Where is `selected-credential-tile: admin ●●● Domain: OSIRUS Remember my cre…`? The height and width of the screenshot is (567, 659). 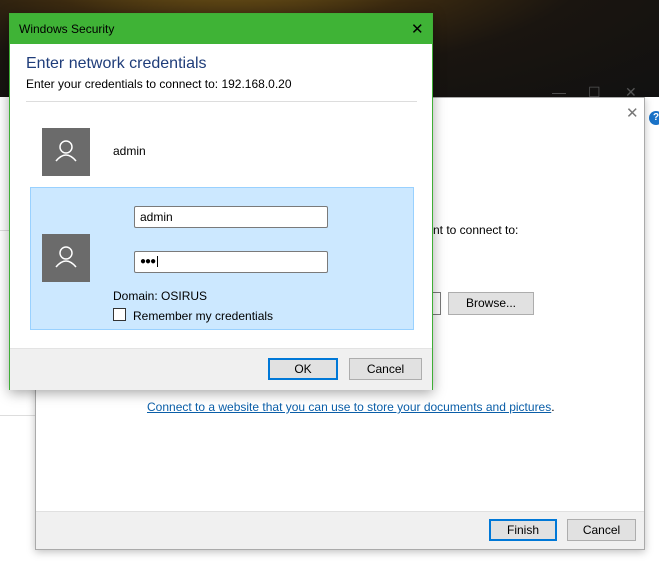
selected-credential-tile: admin ●●● Domain: OSIRUS Remember my cre… is located at coordinates (222, 258).